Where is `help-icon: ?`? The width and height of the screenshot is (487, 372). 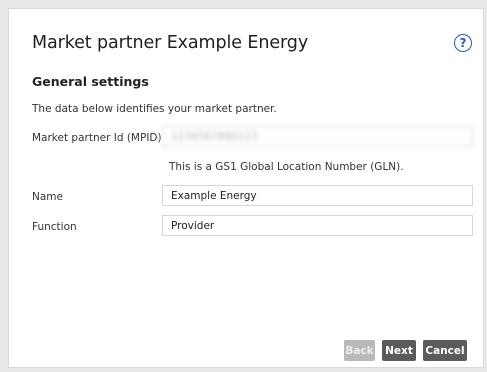
help-icon: ? is located at coordinates (463, 43).